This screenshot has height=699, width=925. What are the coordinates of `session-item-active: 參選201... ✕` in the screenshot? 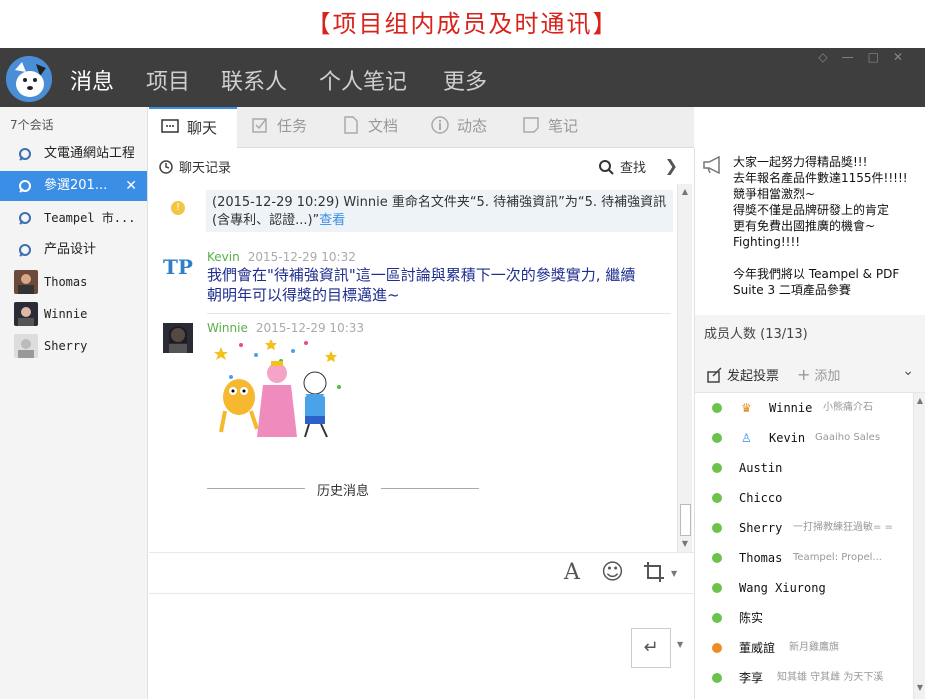 It's located at (73, 186).